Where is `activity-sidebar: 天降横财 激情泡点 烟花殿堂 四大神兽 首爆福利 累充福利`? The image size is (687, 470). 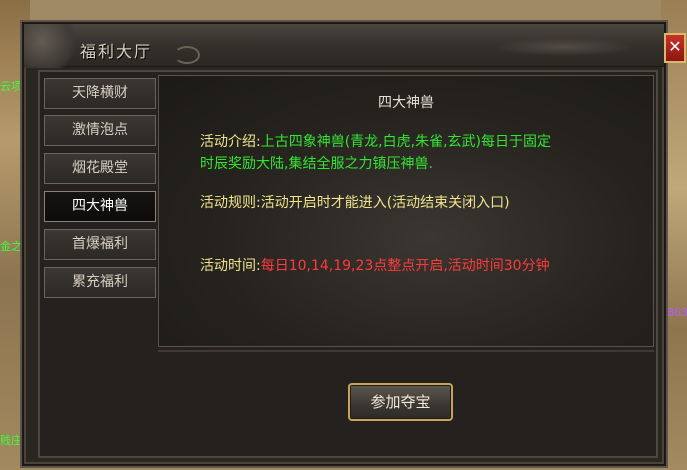 activity-sidebar: 天降横财 激情泡点 烟花殿堂 四大神兽 首爆福利 累充福利 is located at coordinates (99, 265).